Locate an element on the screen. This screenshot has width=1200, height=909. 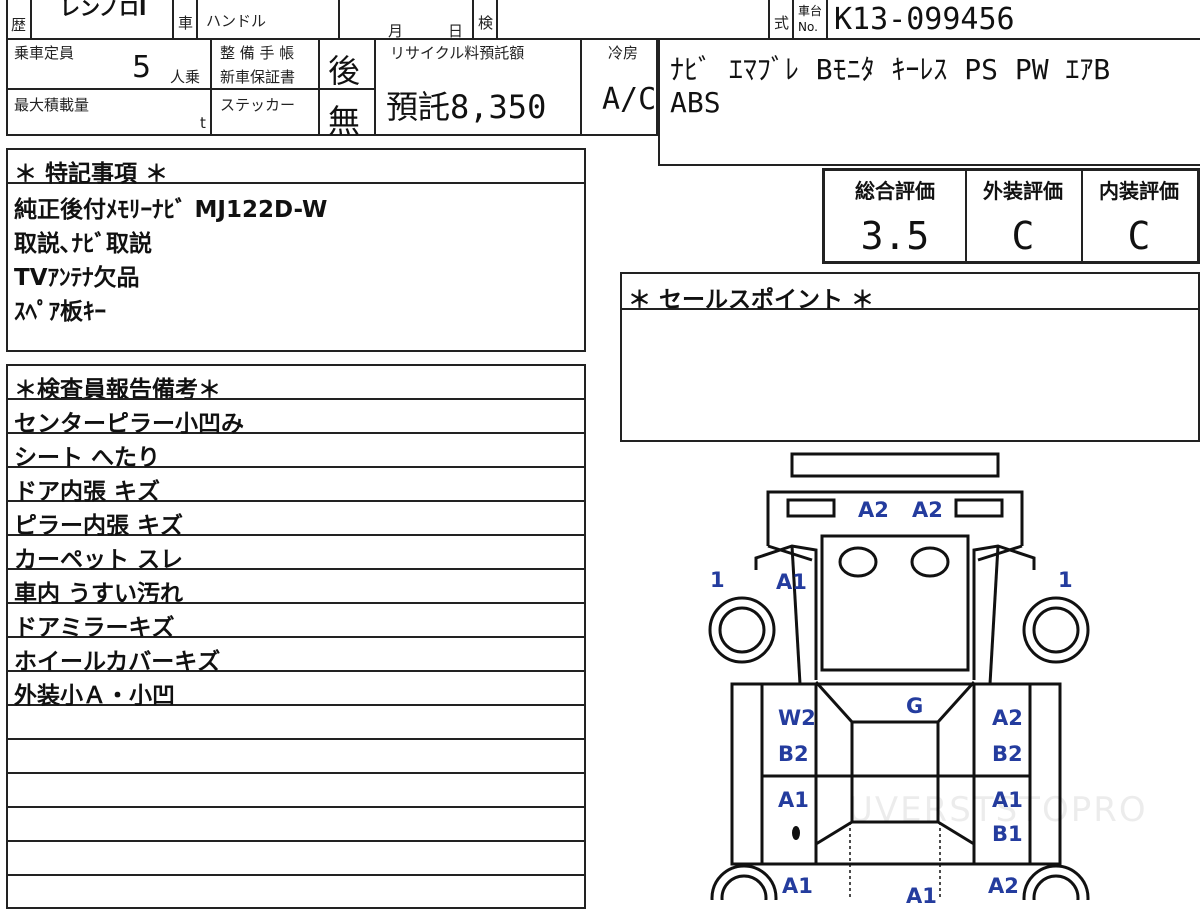
sticker-value: 無 is located at coordinates (344, 121).